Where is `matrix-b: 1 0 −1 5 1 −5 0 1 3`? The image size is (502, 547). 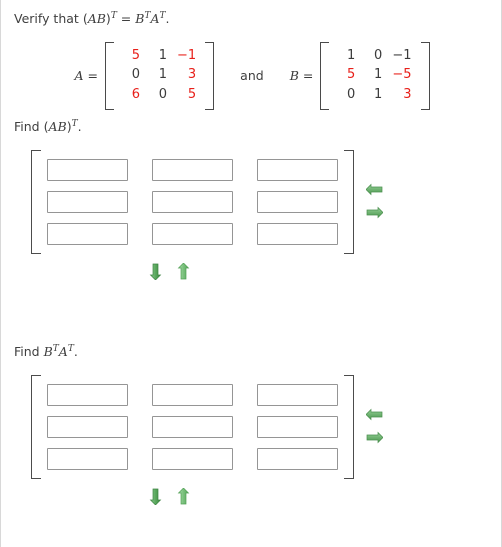
matrix-b: 1 0 −1 5 1 −5 0 1 3 is located at coordinates (375, 76).